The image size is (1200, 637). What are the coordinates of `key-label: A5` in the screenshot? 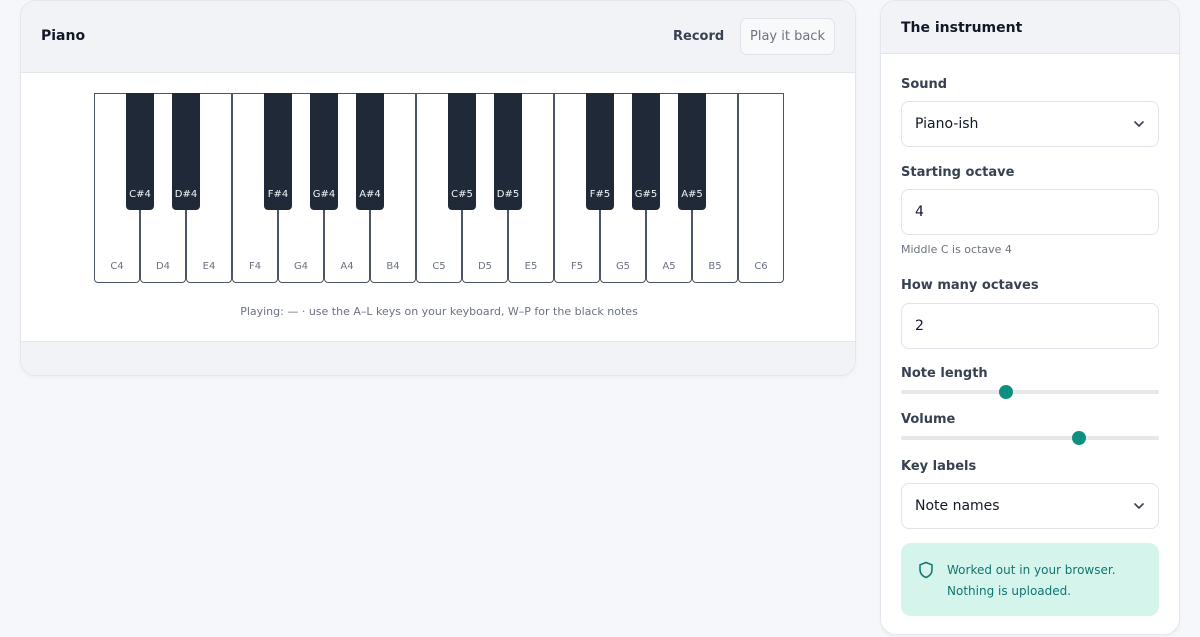 It's located at (669, 266).